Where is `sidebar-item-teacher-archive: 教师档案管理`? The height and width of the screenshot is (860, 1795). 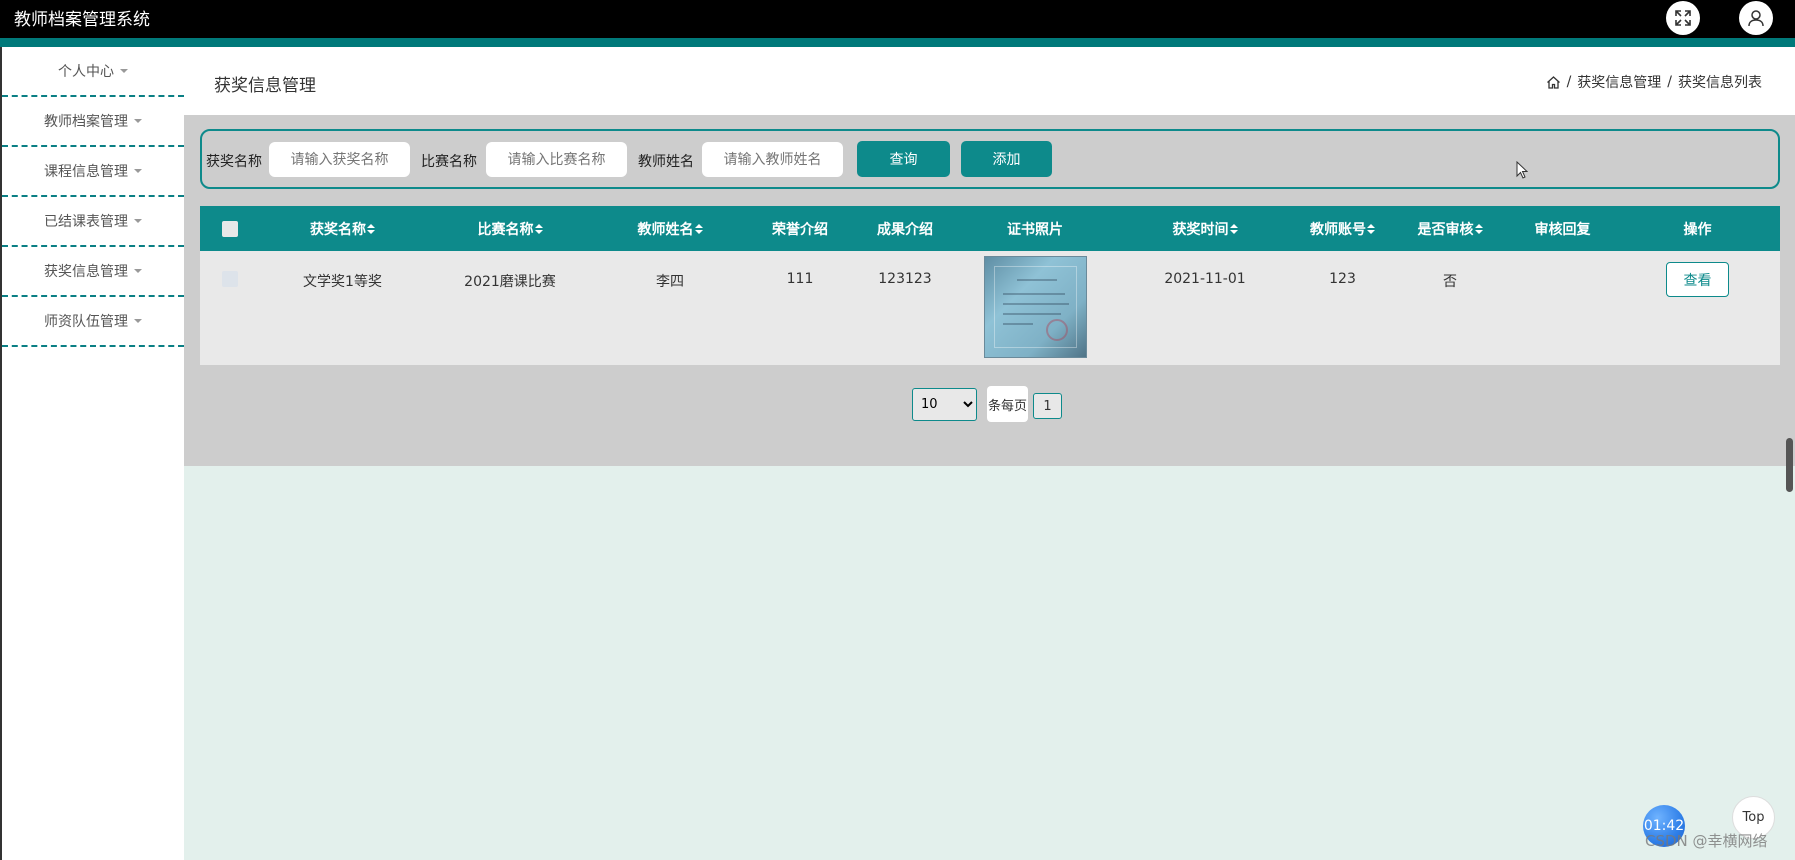 sidebar-item-teacher-archive: 教师档案管理 is located at coordinates (93, 122).